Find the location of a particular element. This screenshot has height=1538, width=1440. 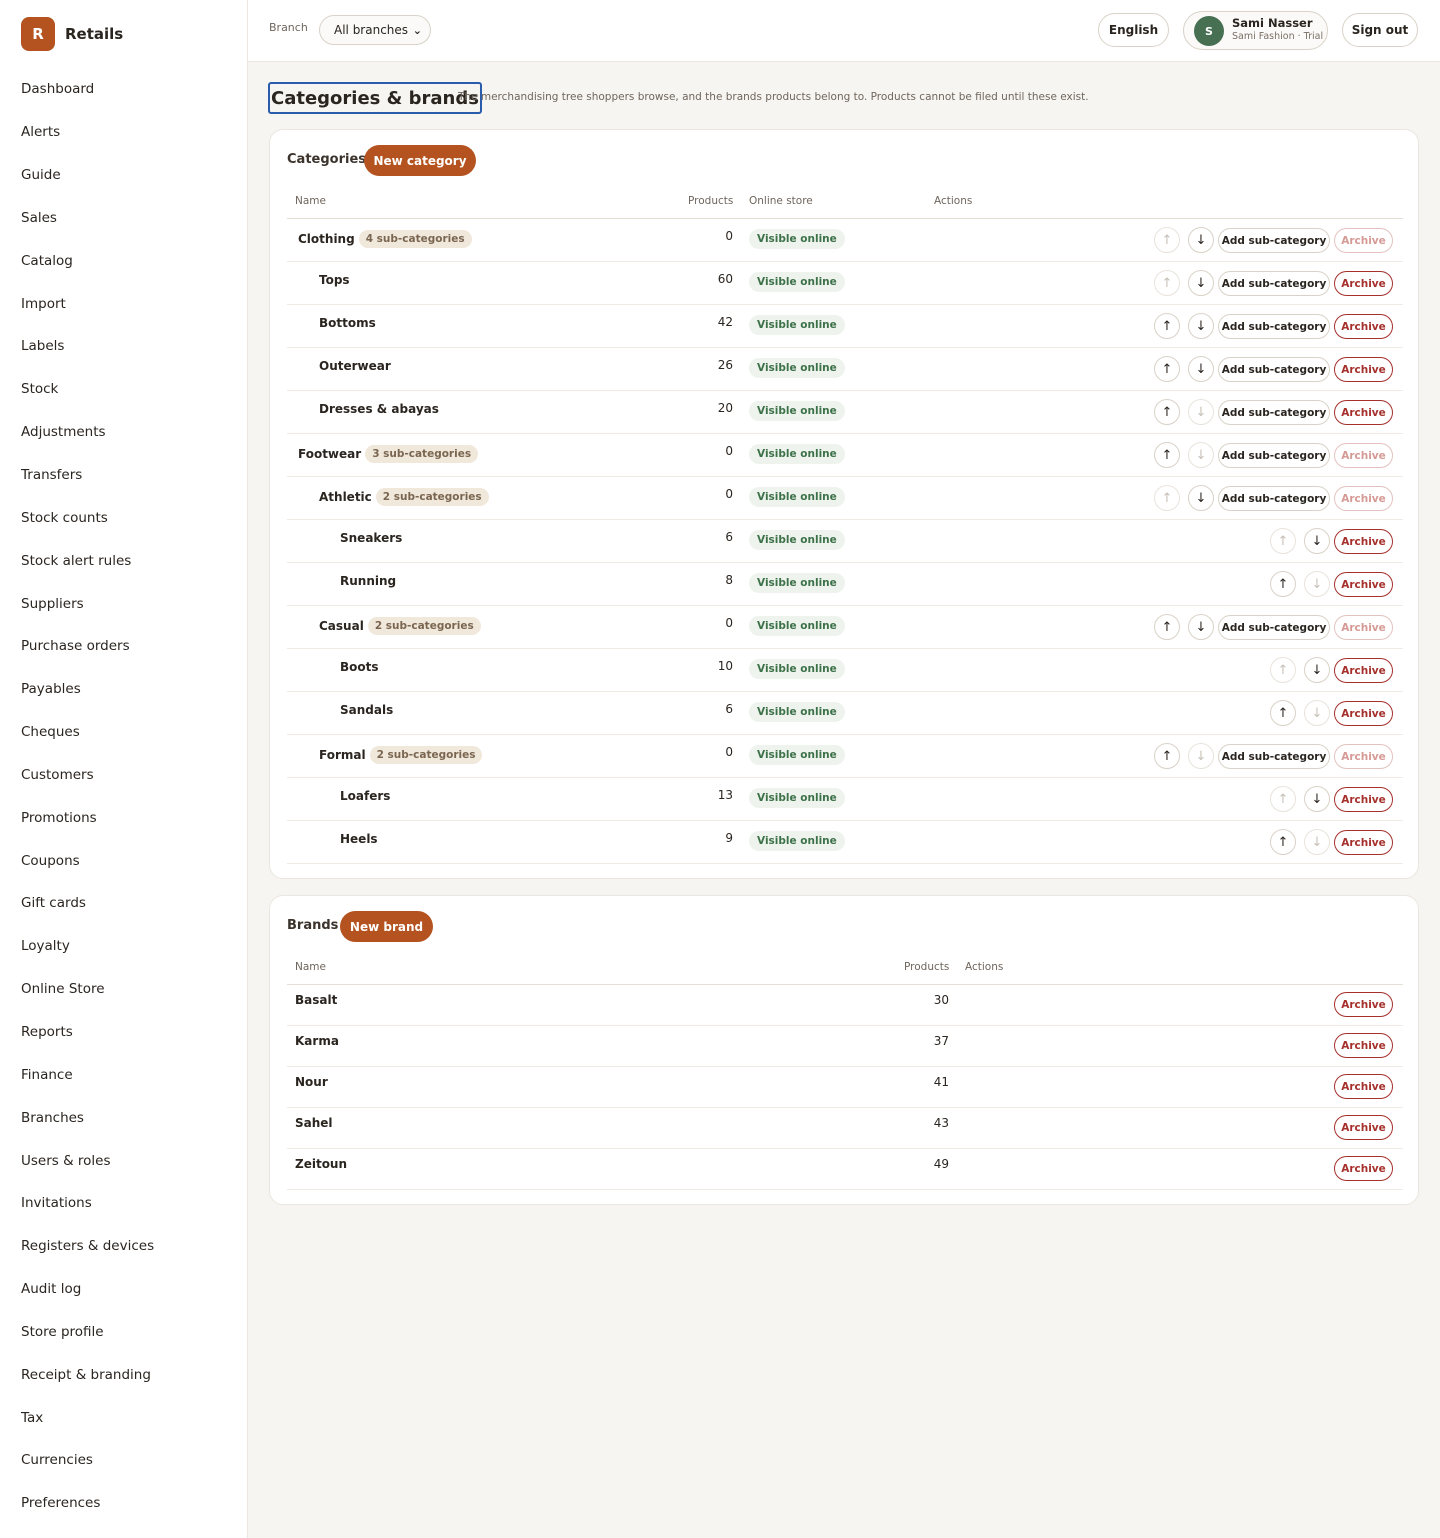

sidebar-item-gift-cards: Gift cards is located at coordinates (123, 903).